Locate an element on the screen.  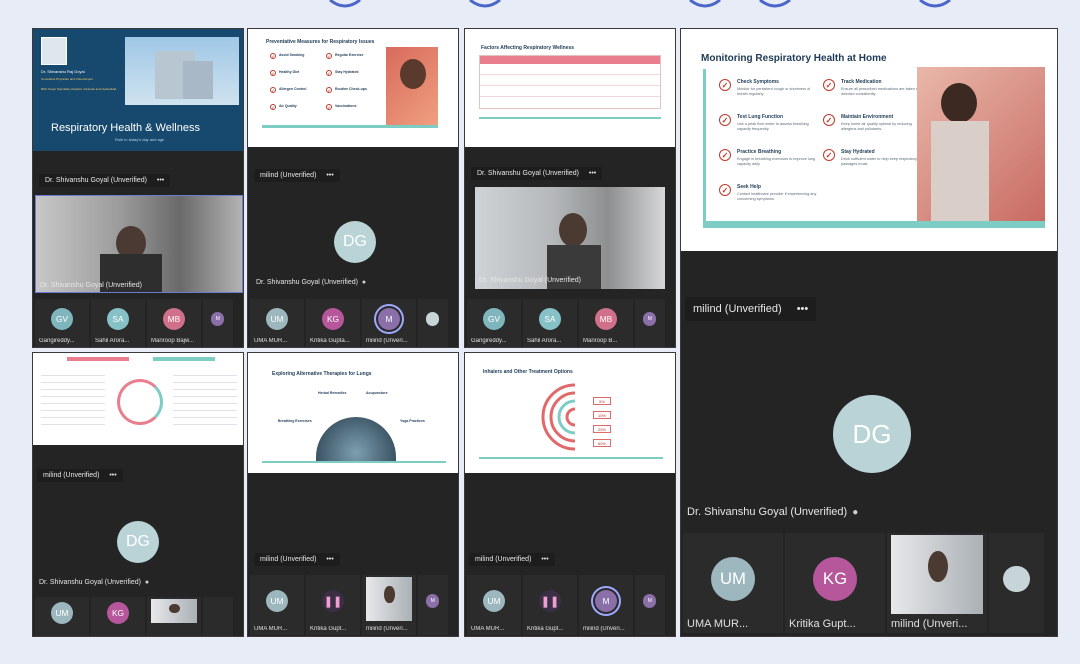
slide-title: Monitoring Respiratory Health at Home is located at coordinates (794, 58).